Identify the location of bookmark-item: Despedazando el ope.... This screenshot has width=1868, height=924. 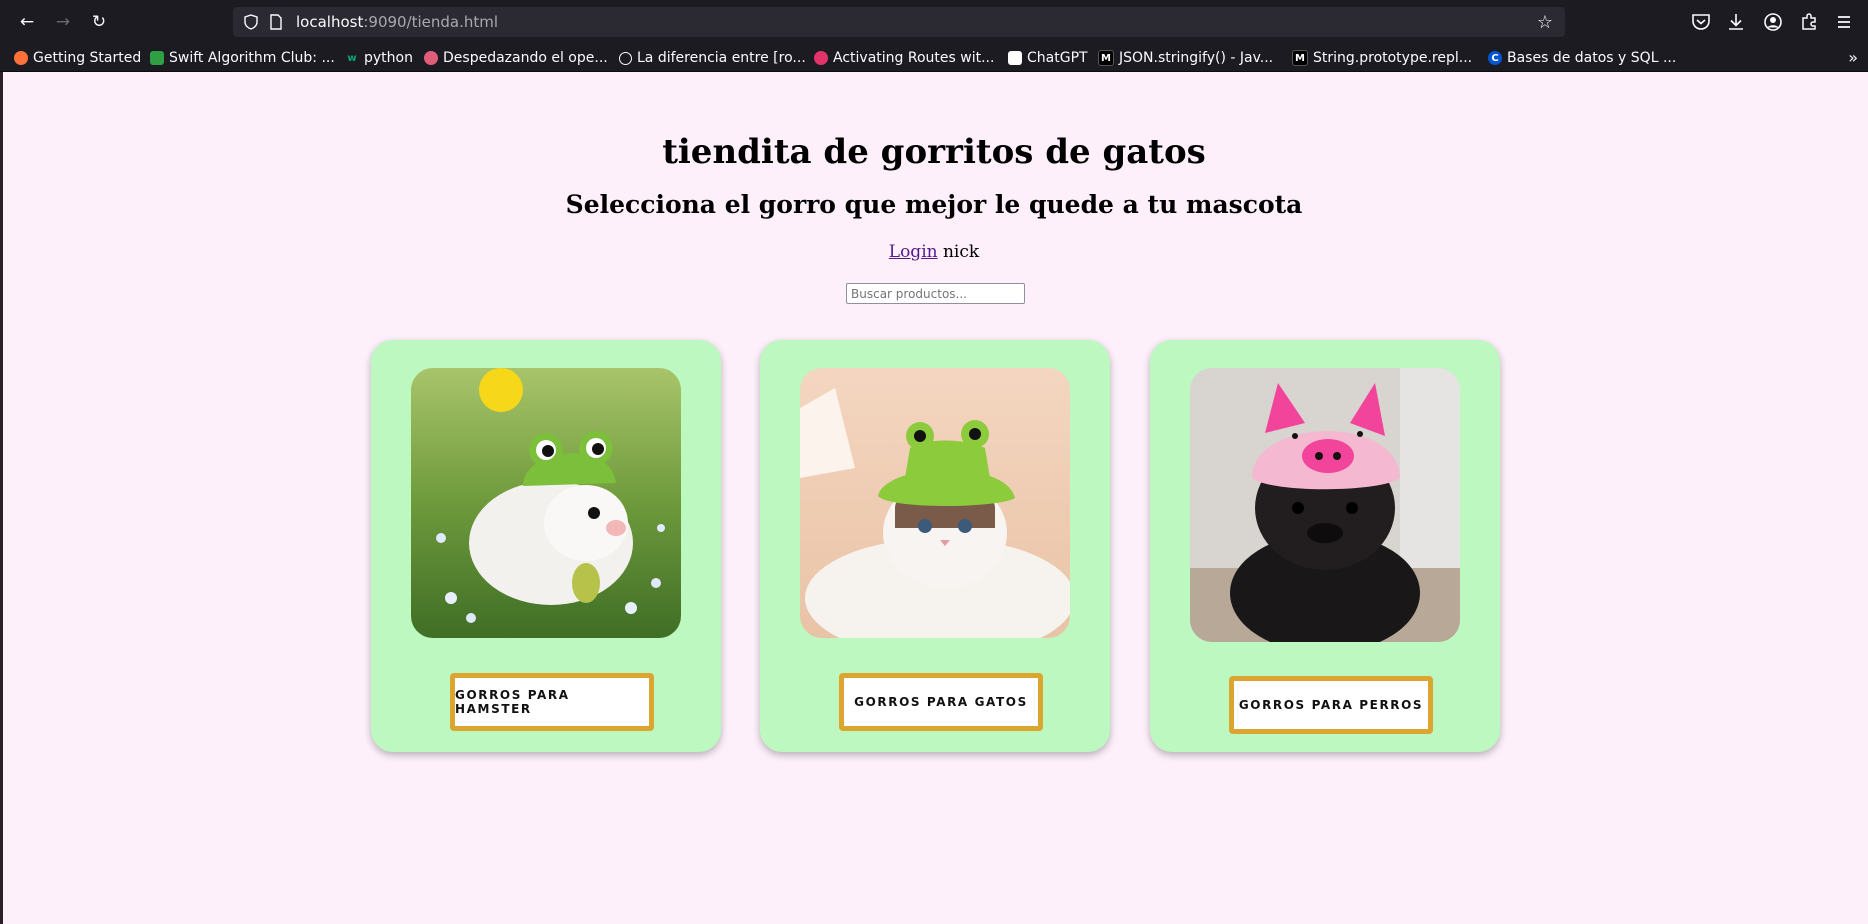
(516, 58).